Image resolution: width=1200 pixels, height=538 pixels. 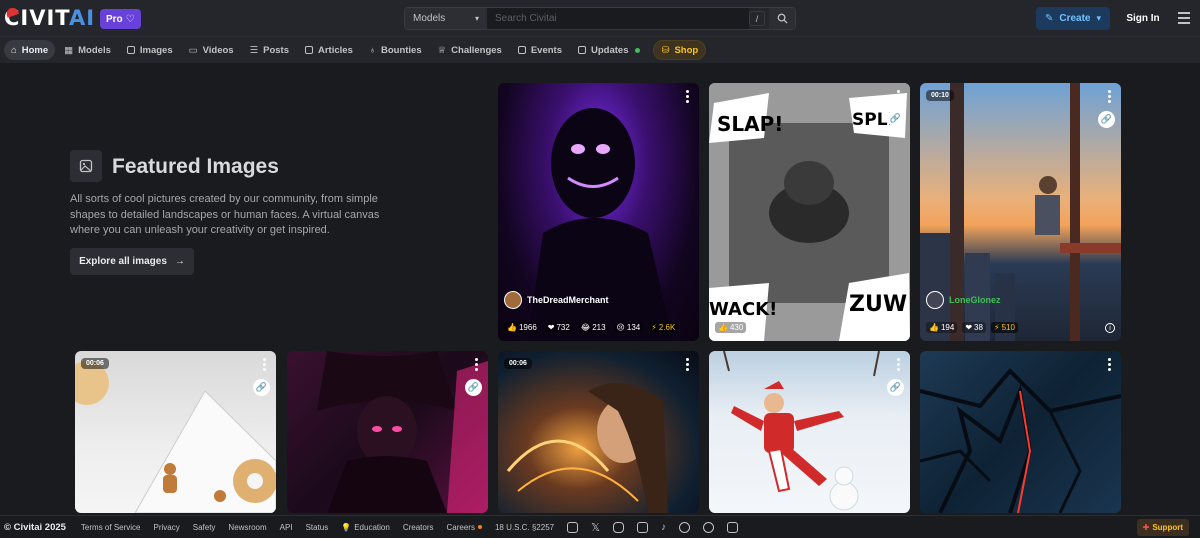 I want to click on buzz-tip: ⚡ 510, so click(x=1004, y=327).